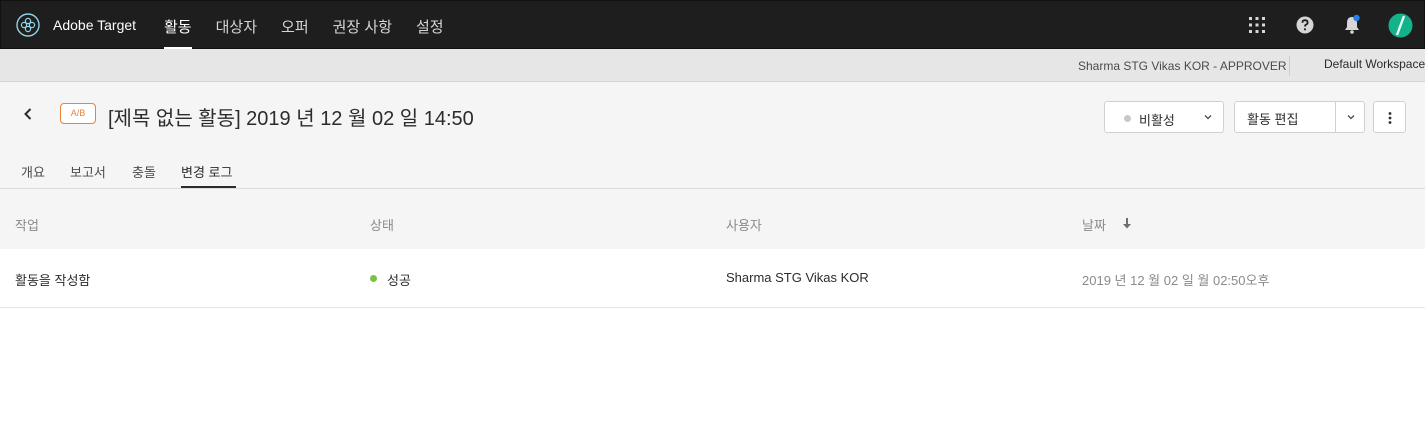 The image size is (1425, 426). What do you see at coordinates (1257, 25) in the screenshot?
I see `apps-grid-icon` at bounding box center [1257, 25].